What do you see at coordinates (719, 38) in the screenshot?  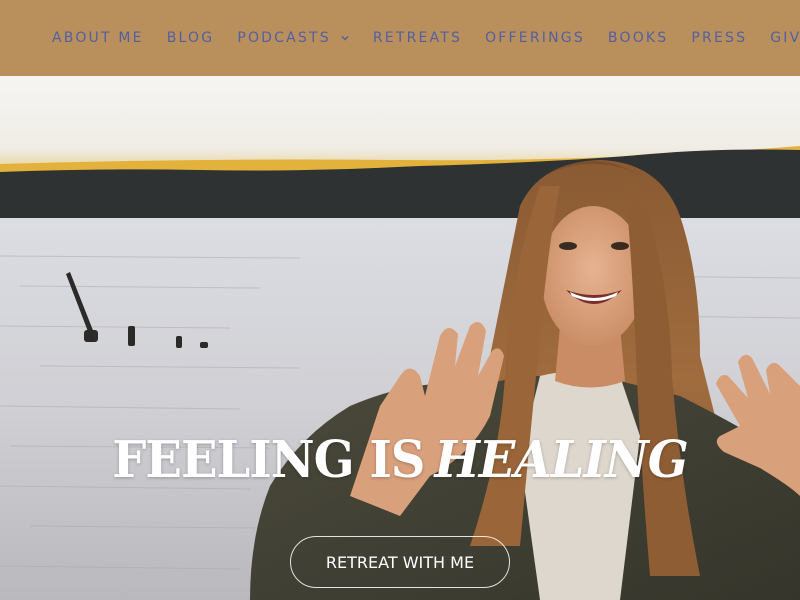 I see `nav-press: PRESS` at bounding box center [719, 38].